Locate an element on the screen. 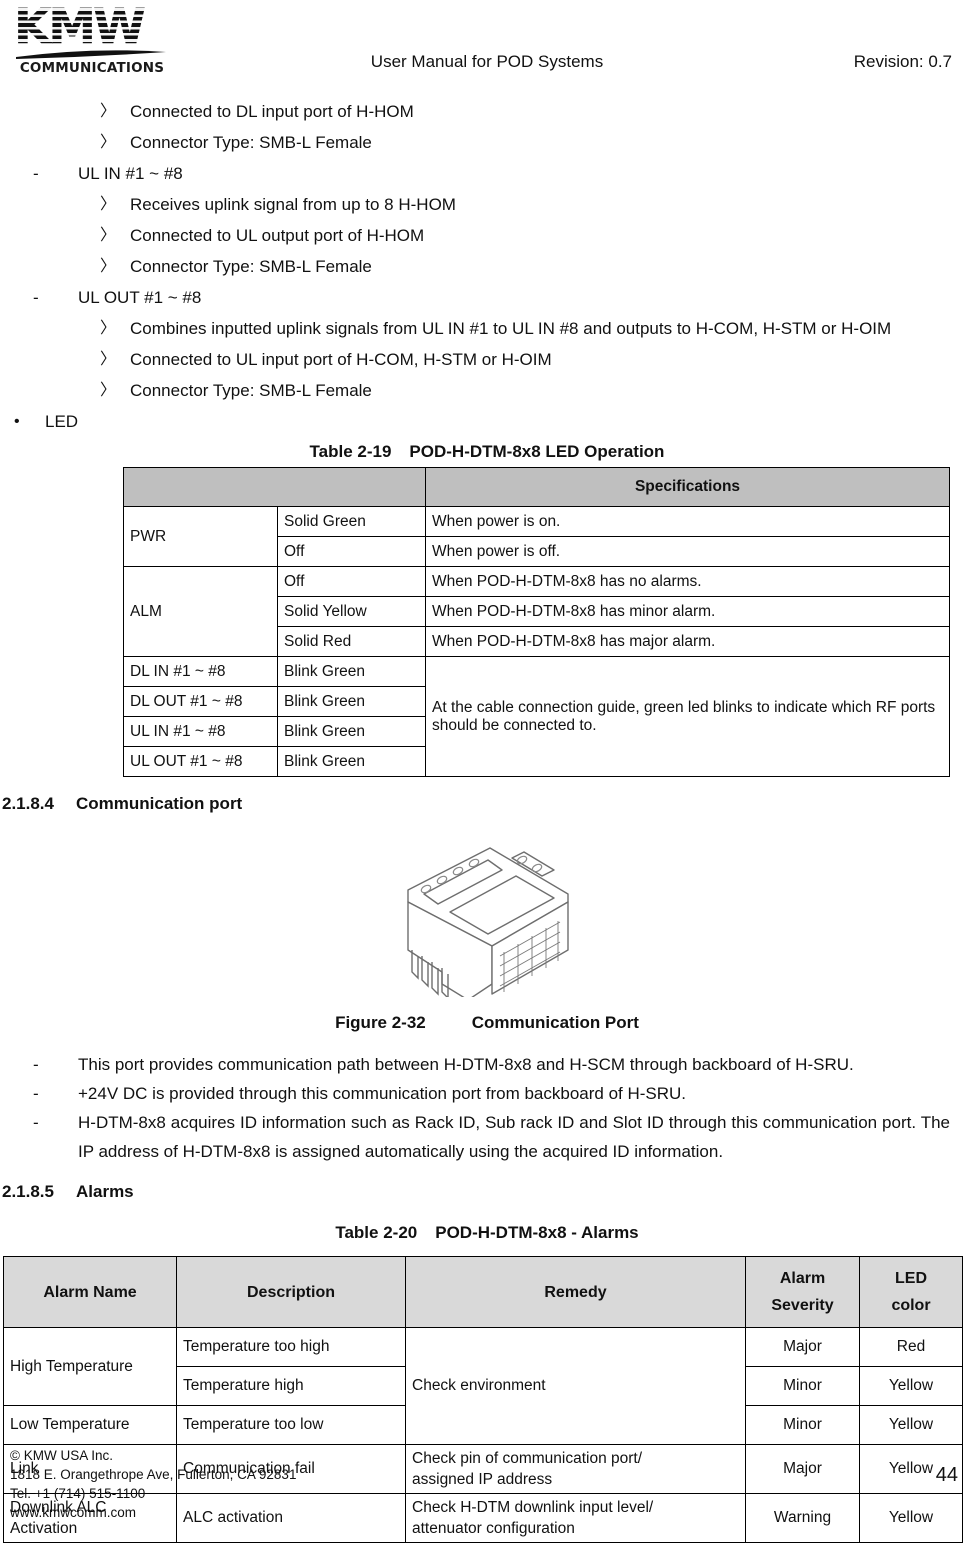 The image size is (974, 1543). bullet-text: Connected to DL input port of H-HOM is located at coordinates (272, 111).